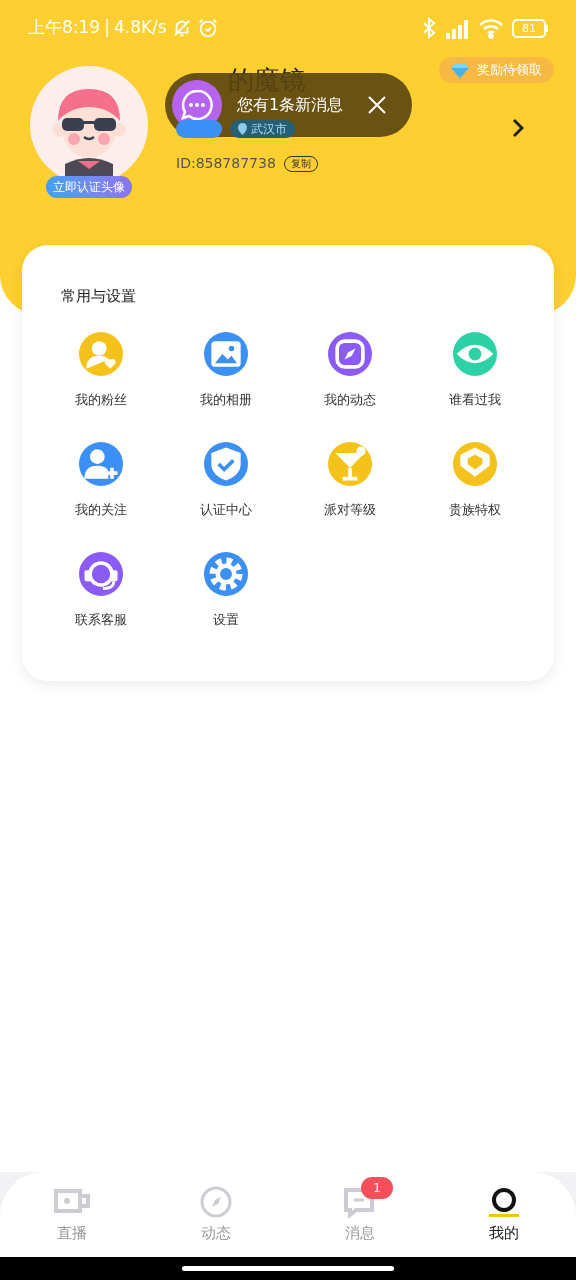  Describe the element at coordinates (474, 375) in the screenshot. I see `menu-item: 谁看过我` at that location.